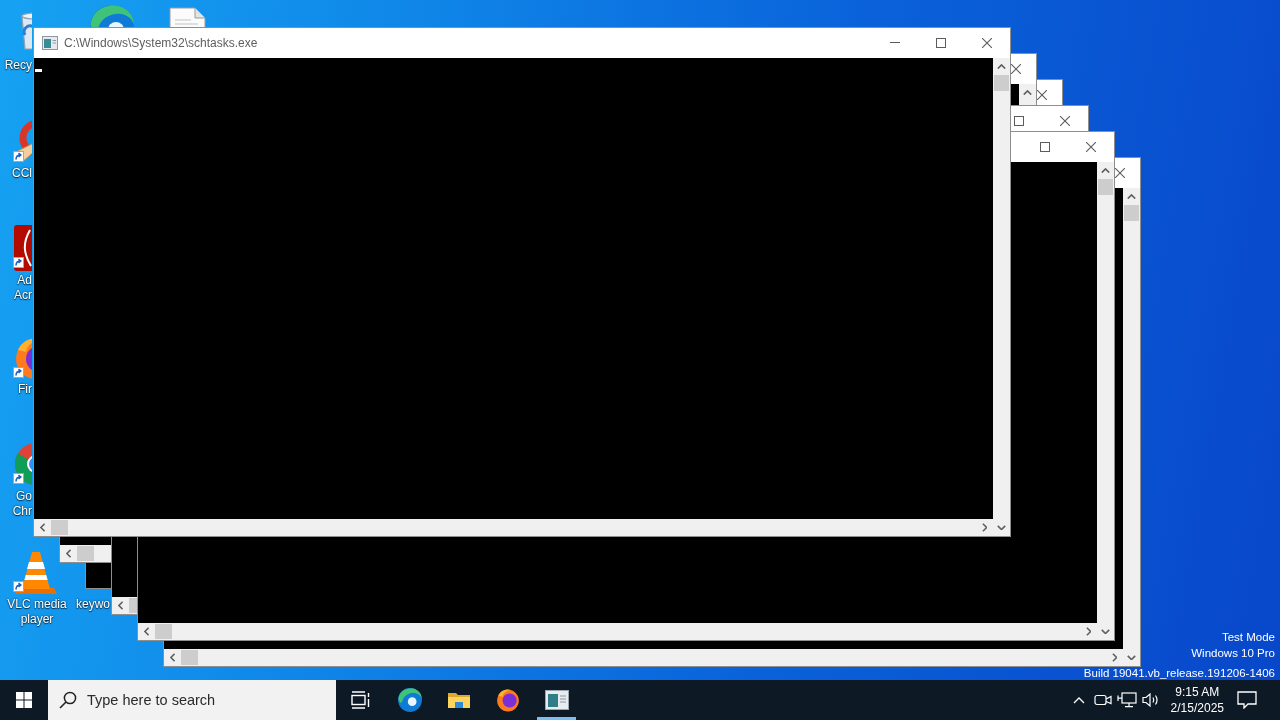  I want to click on four-panes-icon, so click(24, 700).